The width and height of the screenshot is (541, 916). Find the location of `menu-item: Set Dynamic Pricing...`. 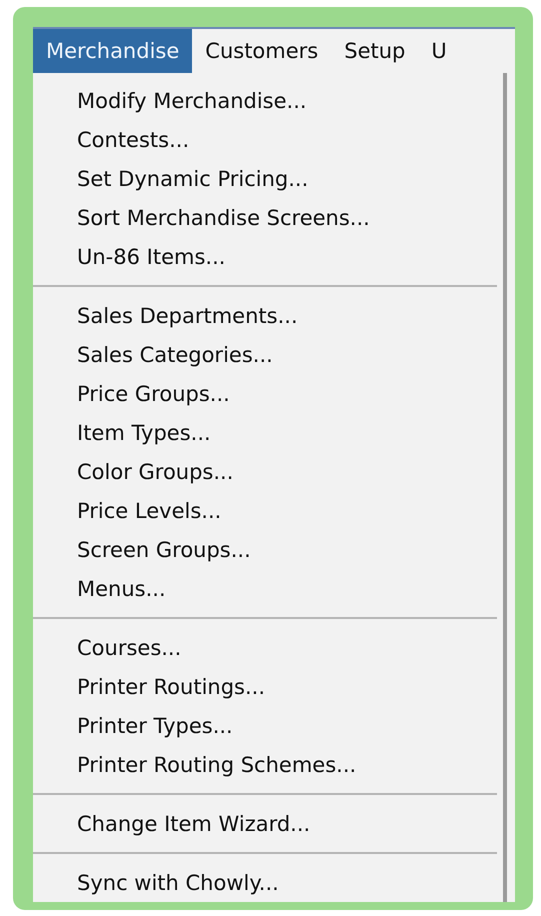

menu-item: Set Dynamic Pricing... is located at coordinates (268, 178).